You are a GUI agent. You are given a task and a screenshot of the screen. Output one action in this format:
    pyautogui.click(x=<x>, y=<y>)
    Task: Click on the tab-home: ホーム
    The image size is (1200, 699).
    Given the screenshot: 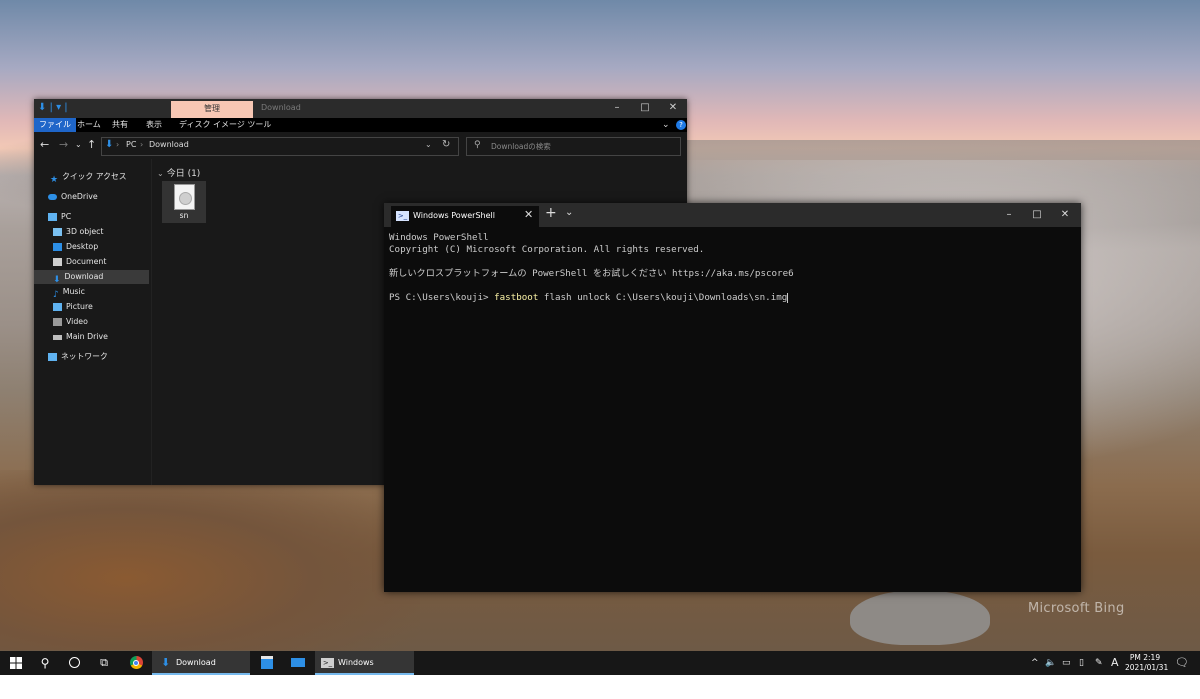 What is the action you would take?
    pyautogui.click(x=89, y=125)
    